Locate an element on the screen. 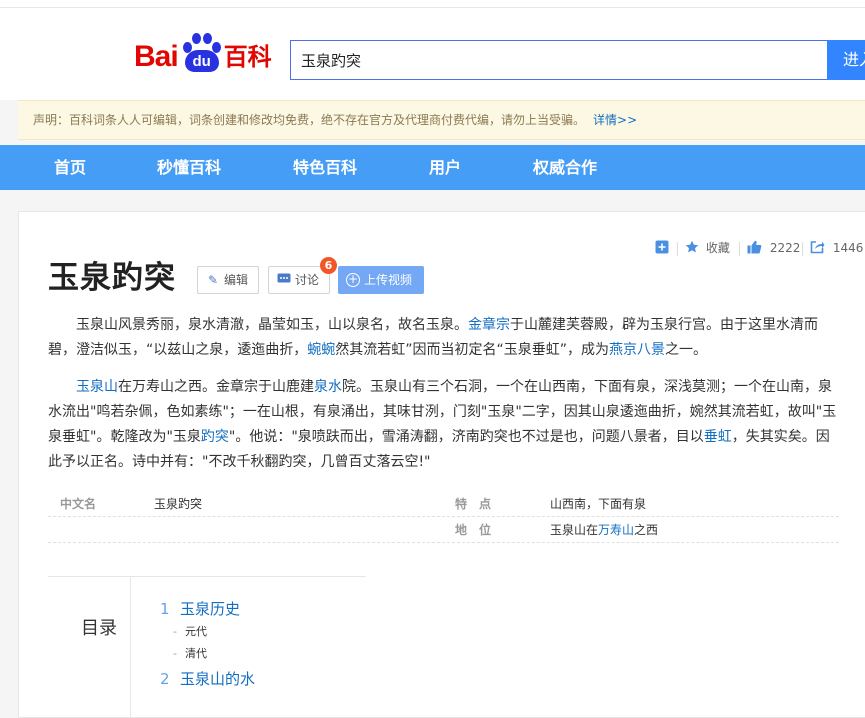 Image resolution: width=865 pixels, height=718 pixels. text-span: 然其流若虹”因而当初定名“玉泉垂虹”，成为 is located at coordinates (472, 350).